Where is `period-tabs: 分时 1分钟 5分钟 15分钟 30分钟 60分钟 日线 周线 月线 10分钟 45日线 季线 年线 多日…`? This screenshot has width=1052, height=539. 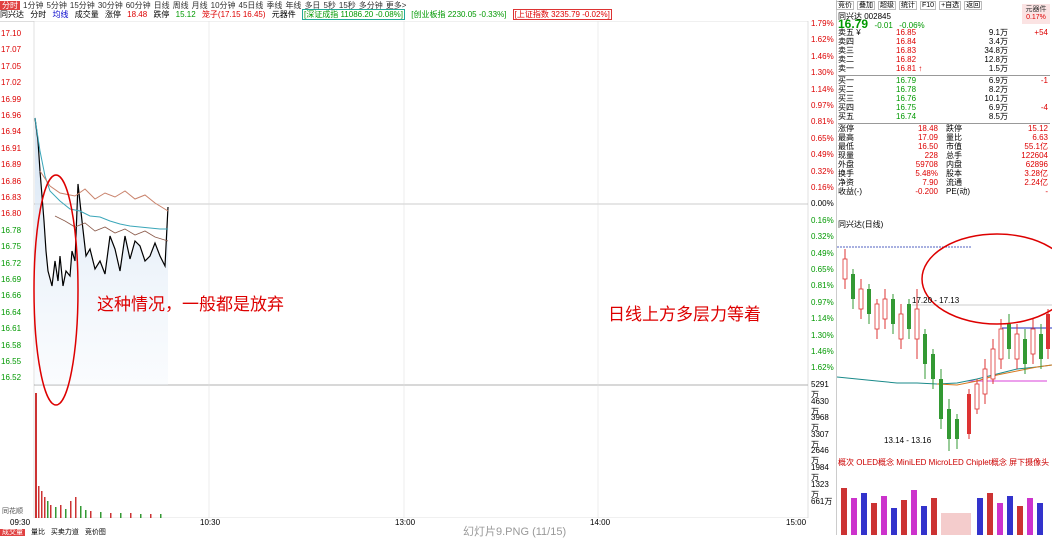
period-tabs: 分时 1分钟 5分钟 15分钟 30分钟 60分钟 日线 周线 月线 10分钟 45日线 季线 年线 多日… is located at coordinates (404, 5).